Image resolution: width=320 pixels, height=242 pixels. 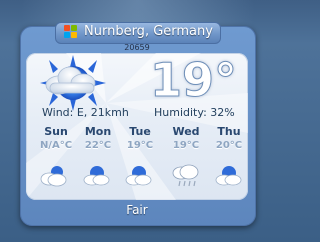 I want to click on windows-logo-icon, so click(x=71, y=32).